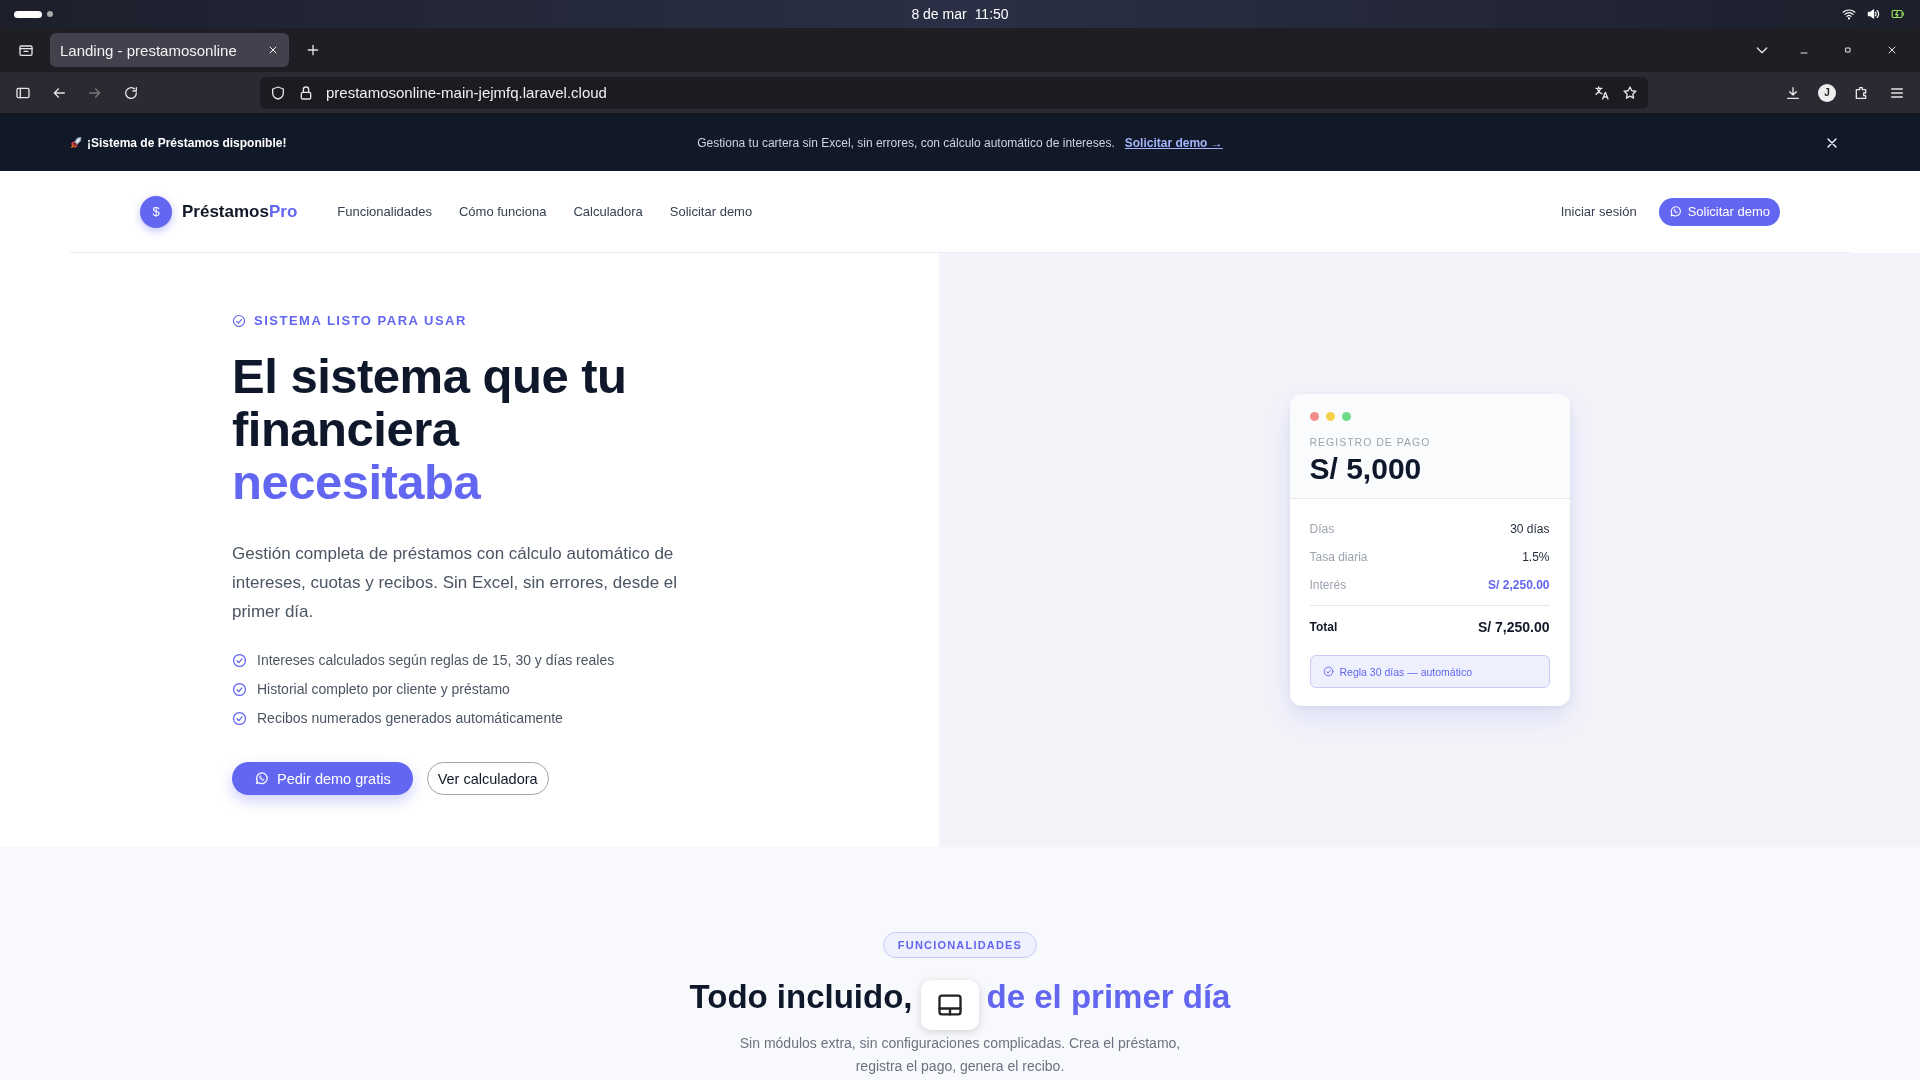  Describe the element at coordinates (1328, 585) in the screenshot. I see `row-label: Interés` at that location.